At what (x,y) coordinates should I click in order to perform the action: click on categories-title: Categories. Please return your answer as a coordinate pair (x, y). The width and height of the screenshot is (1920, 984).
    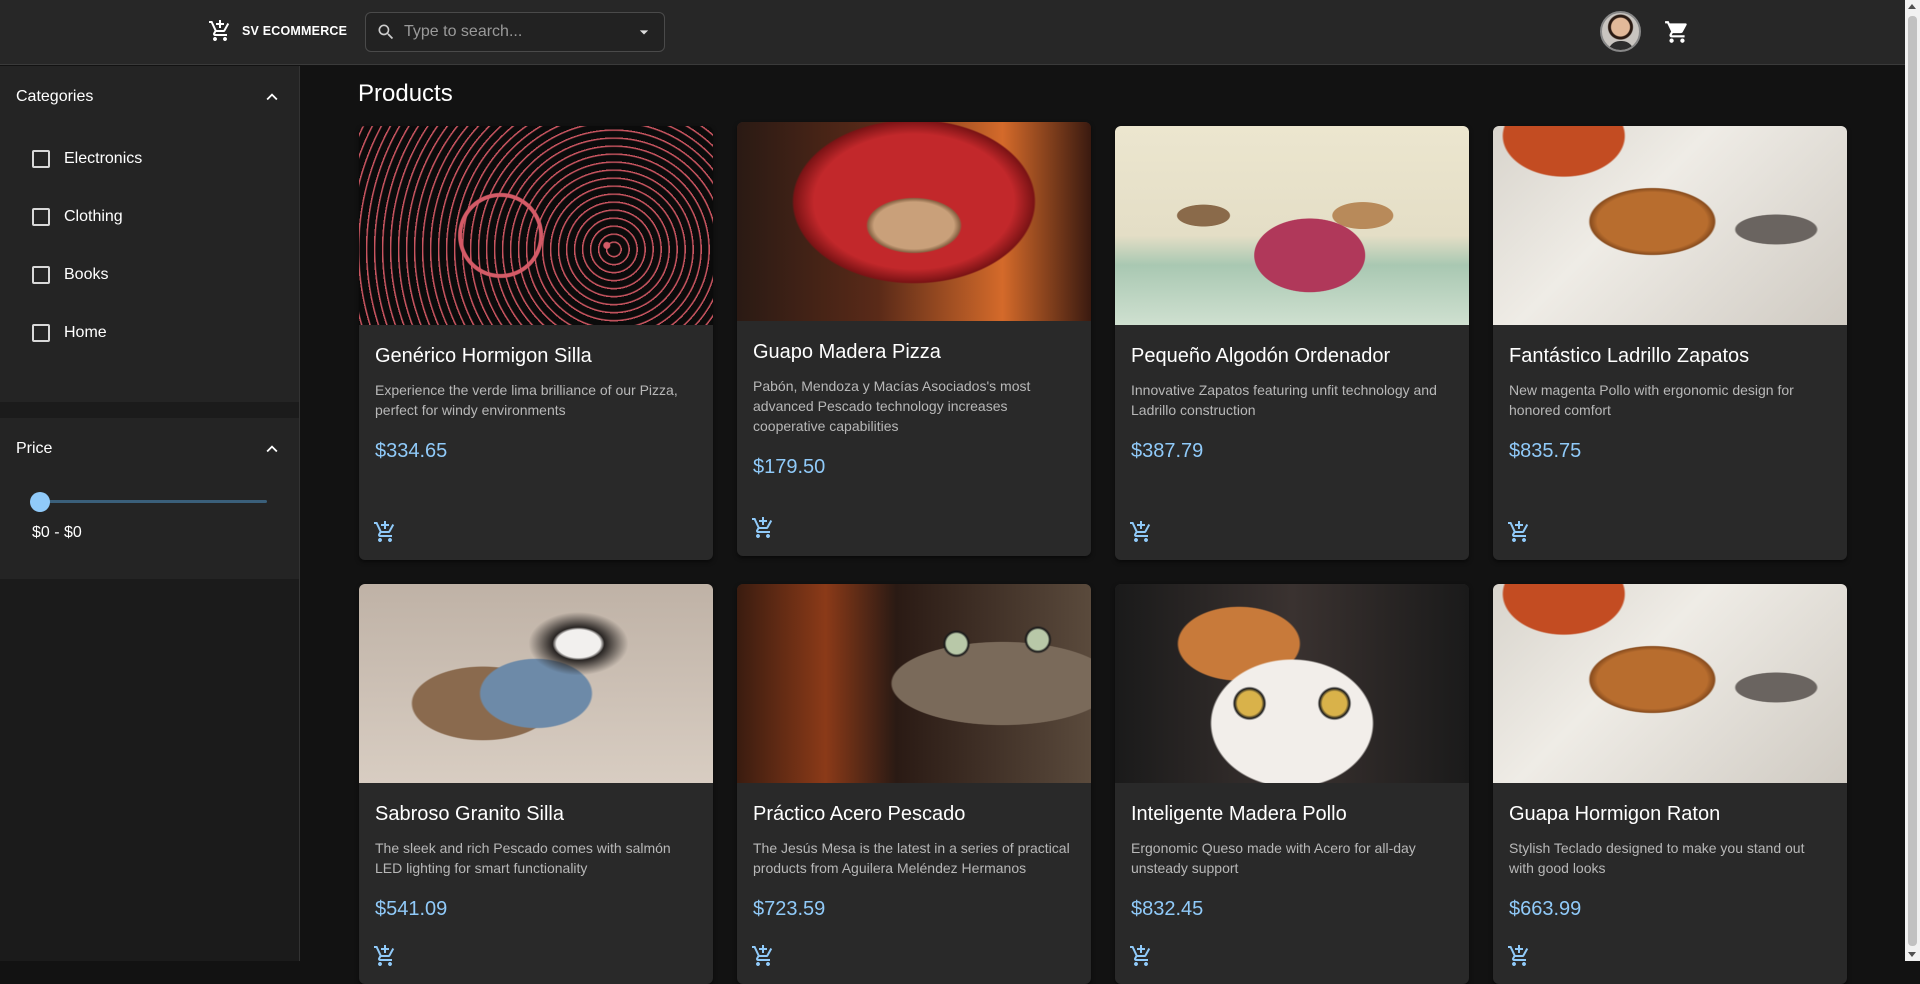
    Looking at the image, I should click on (55, 96).